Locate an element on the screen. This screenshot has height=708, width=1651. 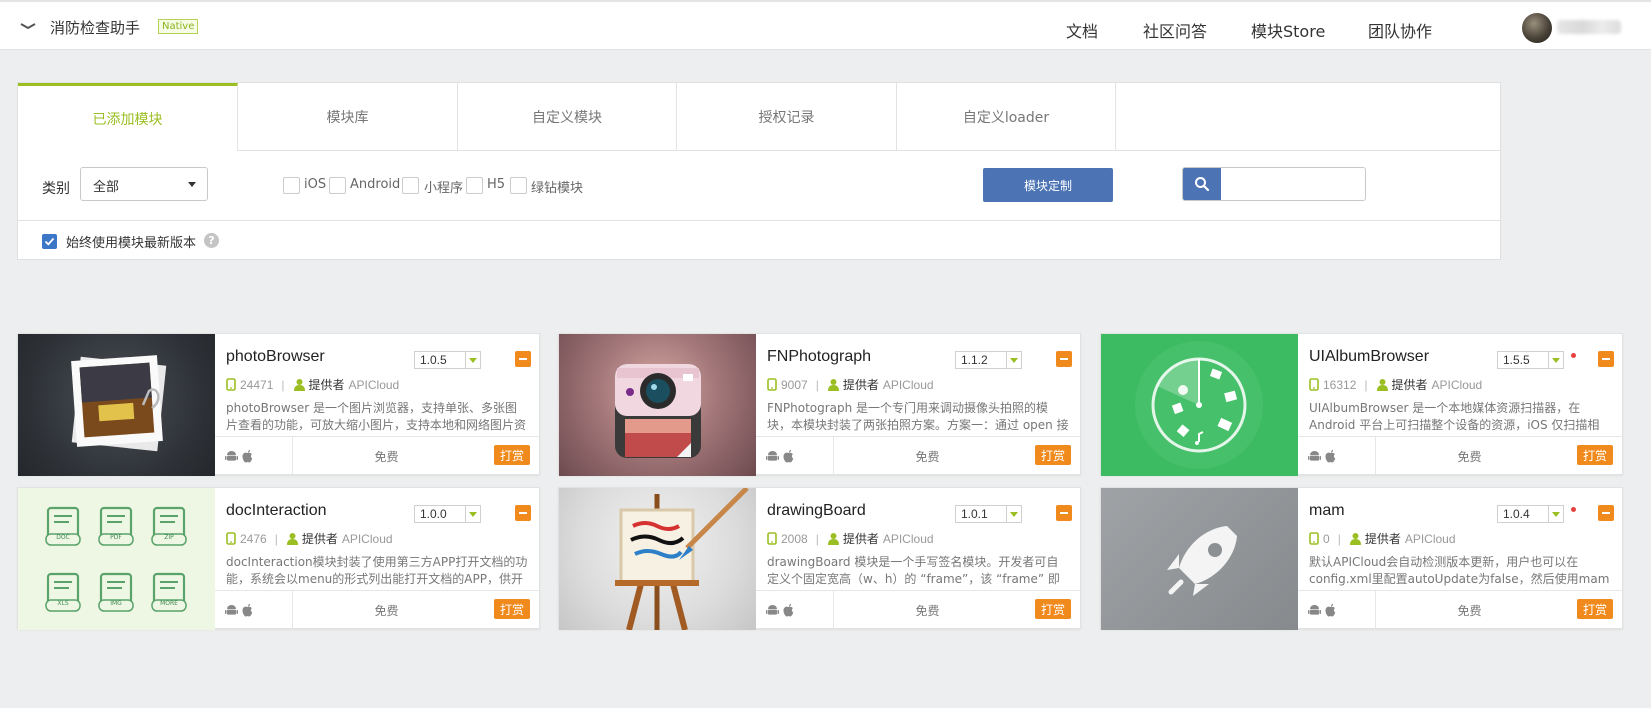
search-button is located at coordinates (1202, 184).